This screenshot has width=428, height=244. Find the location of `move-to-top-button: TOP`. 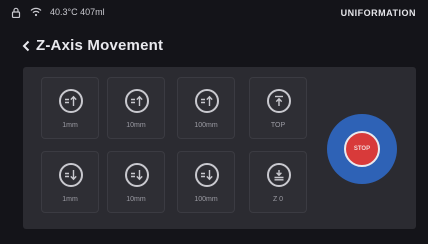

move-to-top-button: TOP is located at coordinates (278, 108).